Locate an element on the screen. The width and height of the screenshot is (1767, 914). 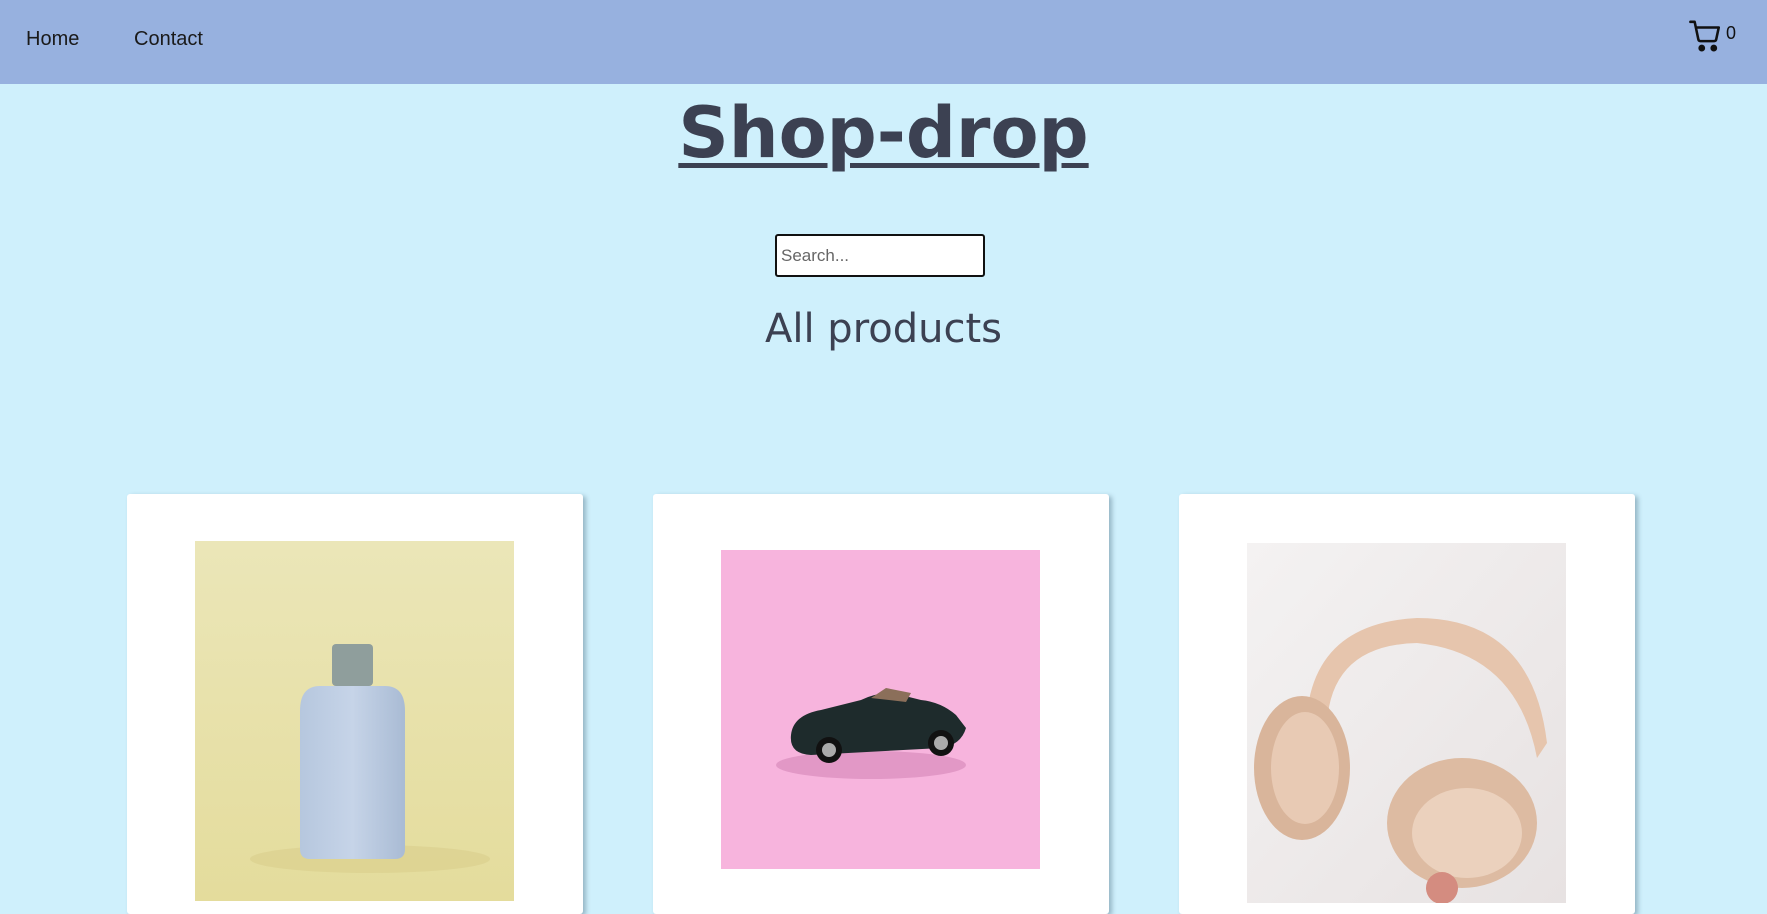
cart-icon is located at coordinates (1706, 38).